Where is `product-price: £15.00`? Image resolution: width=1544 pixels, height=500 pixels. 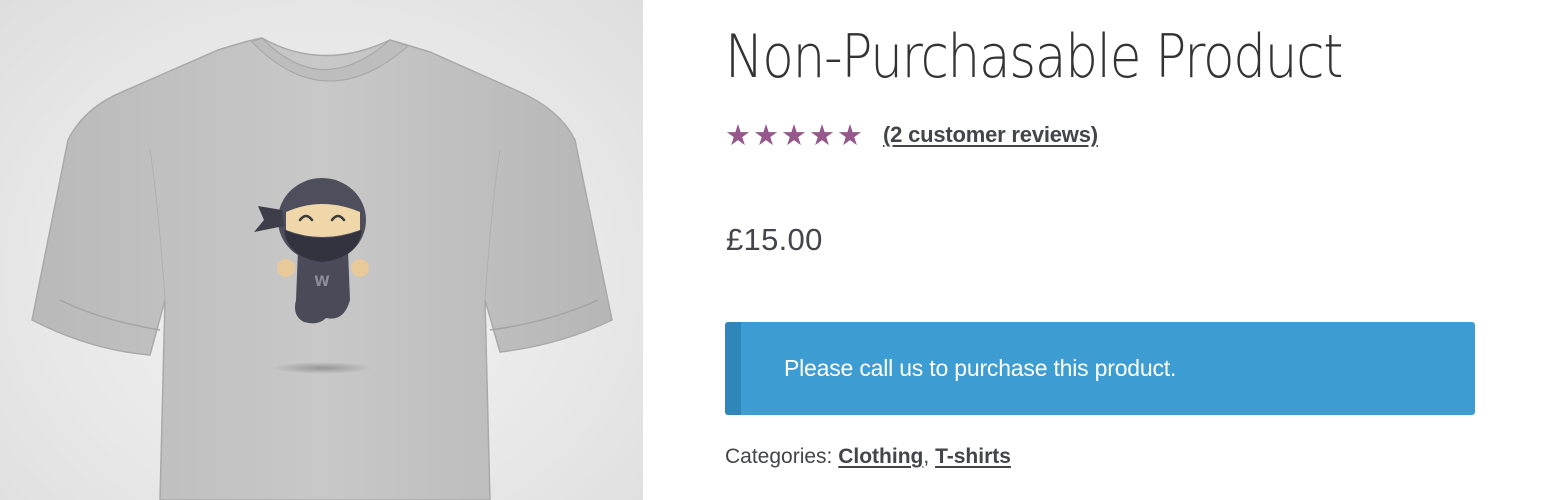
product-price: £15.00 is located at coordinates (774, 239).